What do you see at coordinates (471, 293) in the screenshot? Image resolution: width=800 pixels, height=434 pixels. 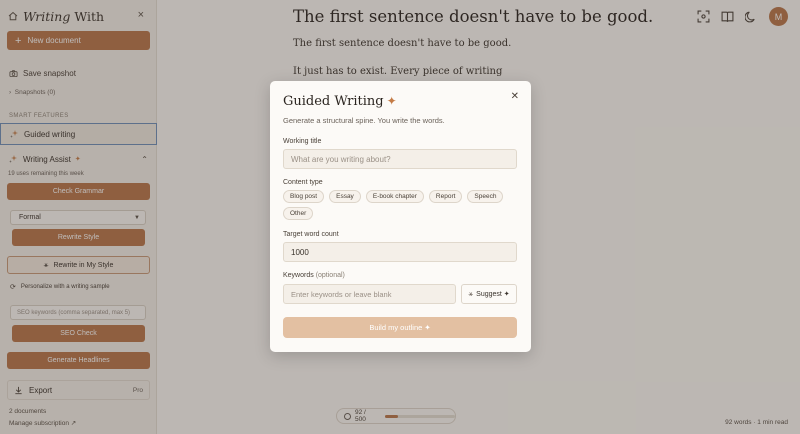 I see `magic-wand-icon: ⚹` at bounding box center [471, 293].